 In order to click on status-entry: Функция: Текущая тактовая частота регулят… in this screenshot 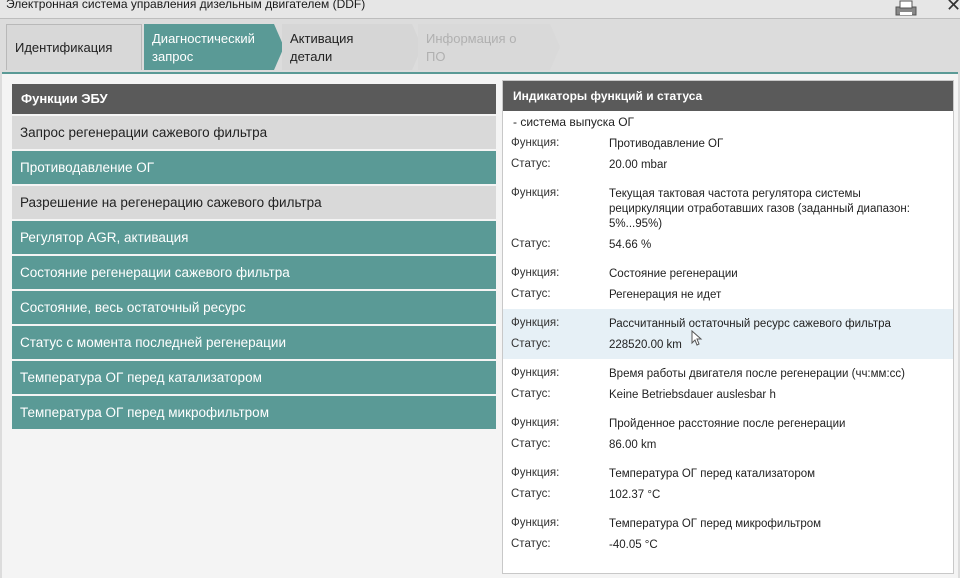, I will do `click(728, 219)`.